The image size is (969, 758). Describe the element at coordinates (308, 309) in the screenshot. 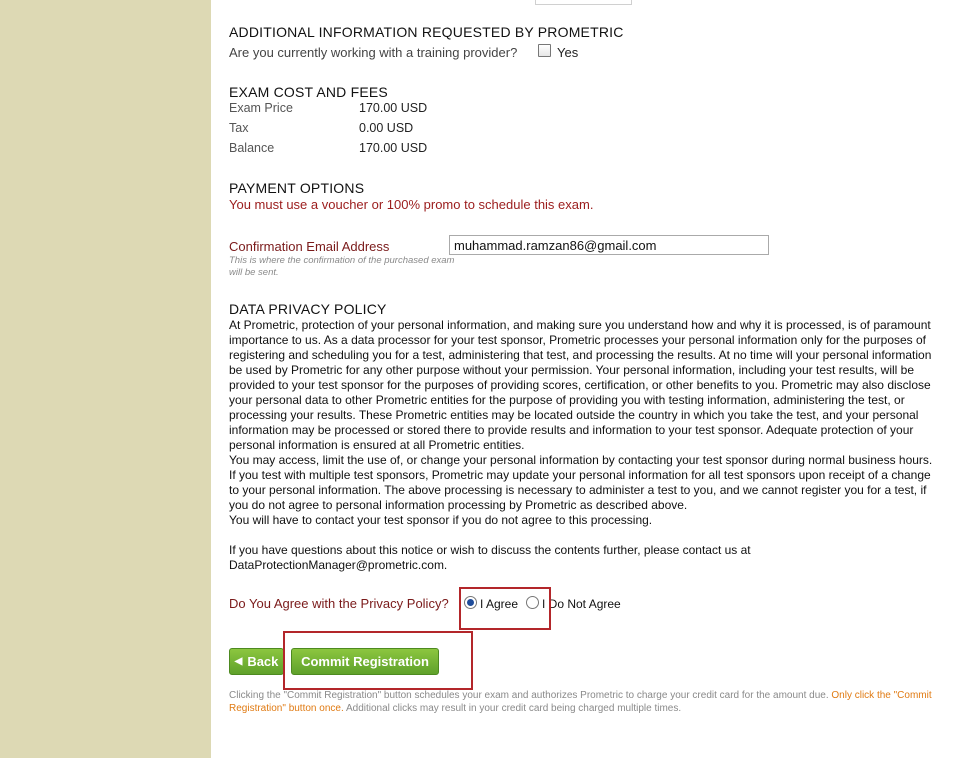

I see `data-privacy-heading: DATA PRIVACY POLICY` at that location.